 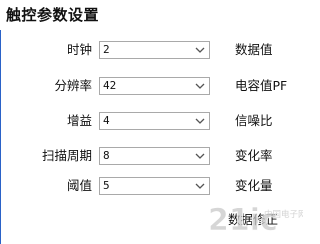 I want to click on site-watermark-logo: 21ic 中国电子网, so click(x=255, y=221).